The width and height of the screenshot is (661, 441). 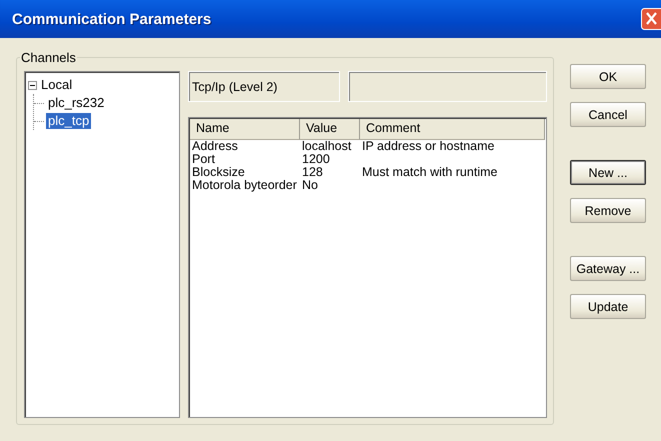 I want to click on close-icon, so click(x=651, y=19).